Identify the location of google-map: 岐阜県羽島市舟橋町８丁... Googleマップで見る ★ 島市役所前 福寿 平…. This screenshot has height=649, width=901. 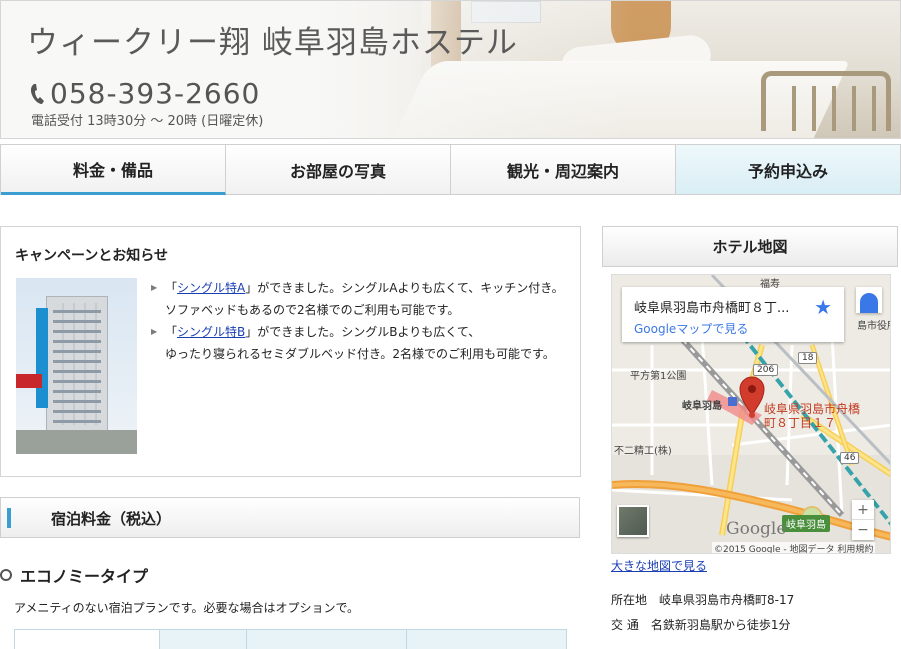
(751, 414).